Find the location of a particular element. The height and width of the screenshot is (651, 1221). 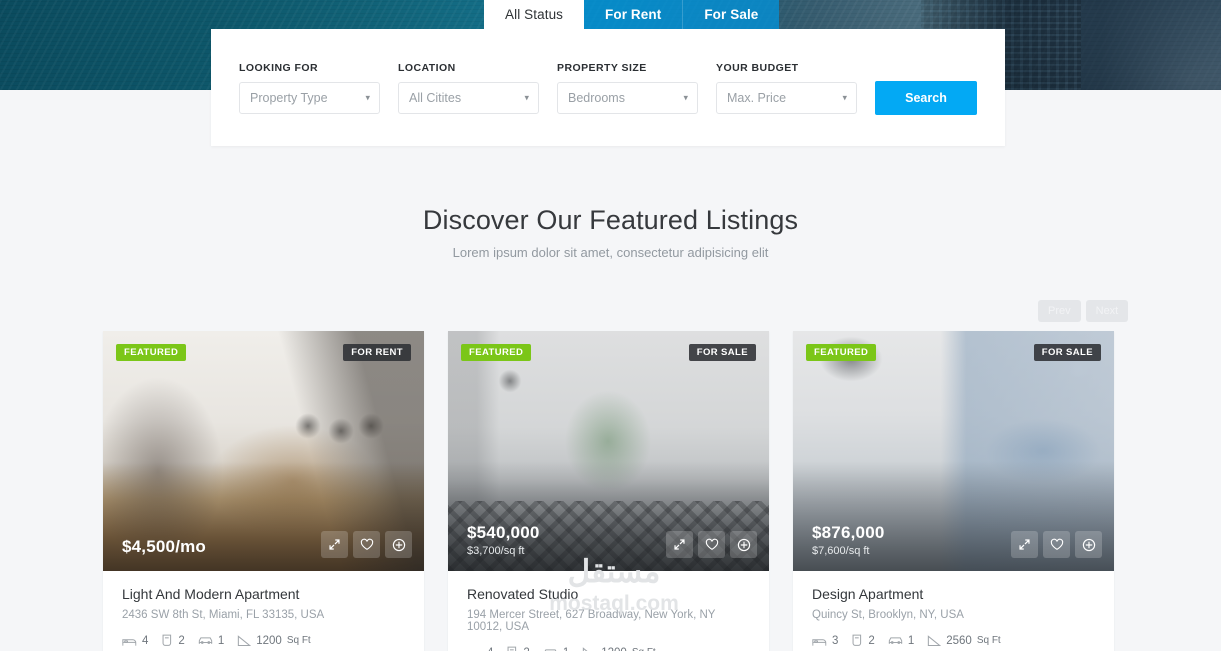

price-overlay: $4,500/mo is located at coordinates (164, 547).